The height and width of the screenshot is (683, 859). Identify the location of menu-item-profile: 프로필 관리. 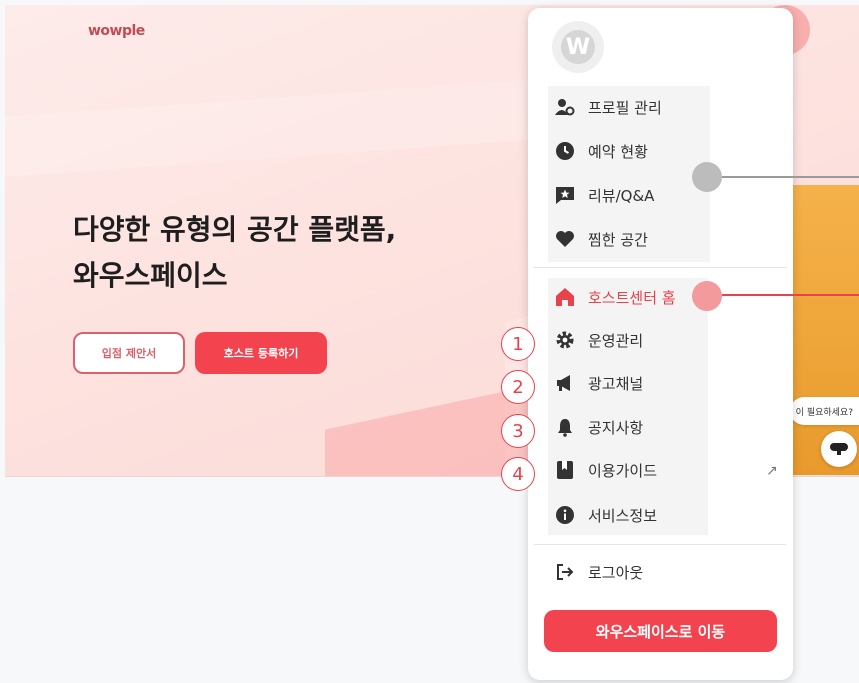
(608, 107).